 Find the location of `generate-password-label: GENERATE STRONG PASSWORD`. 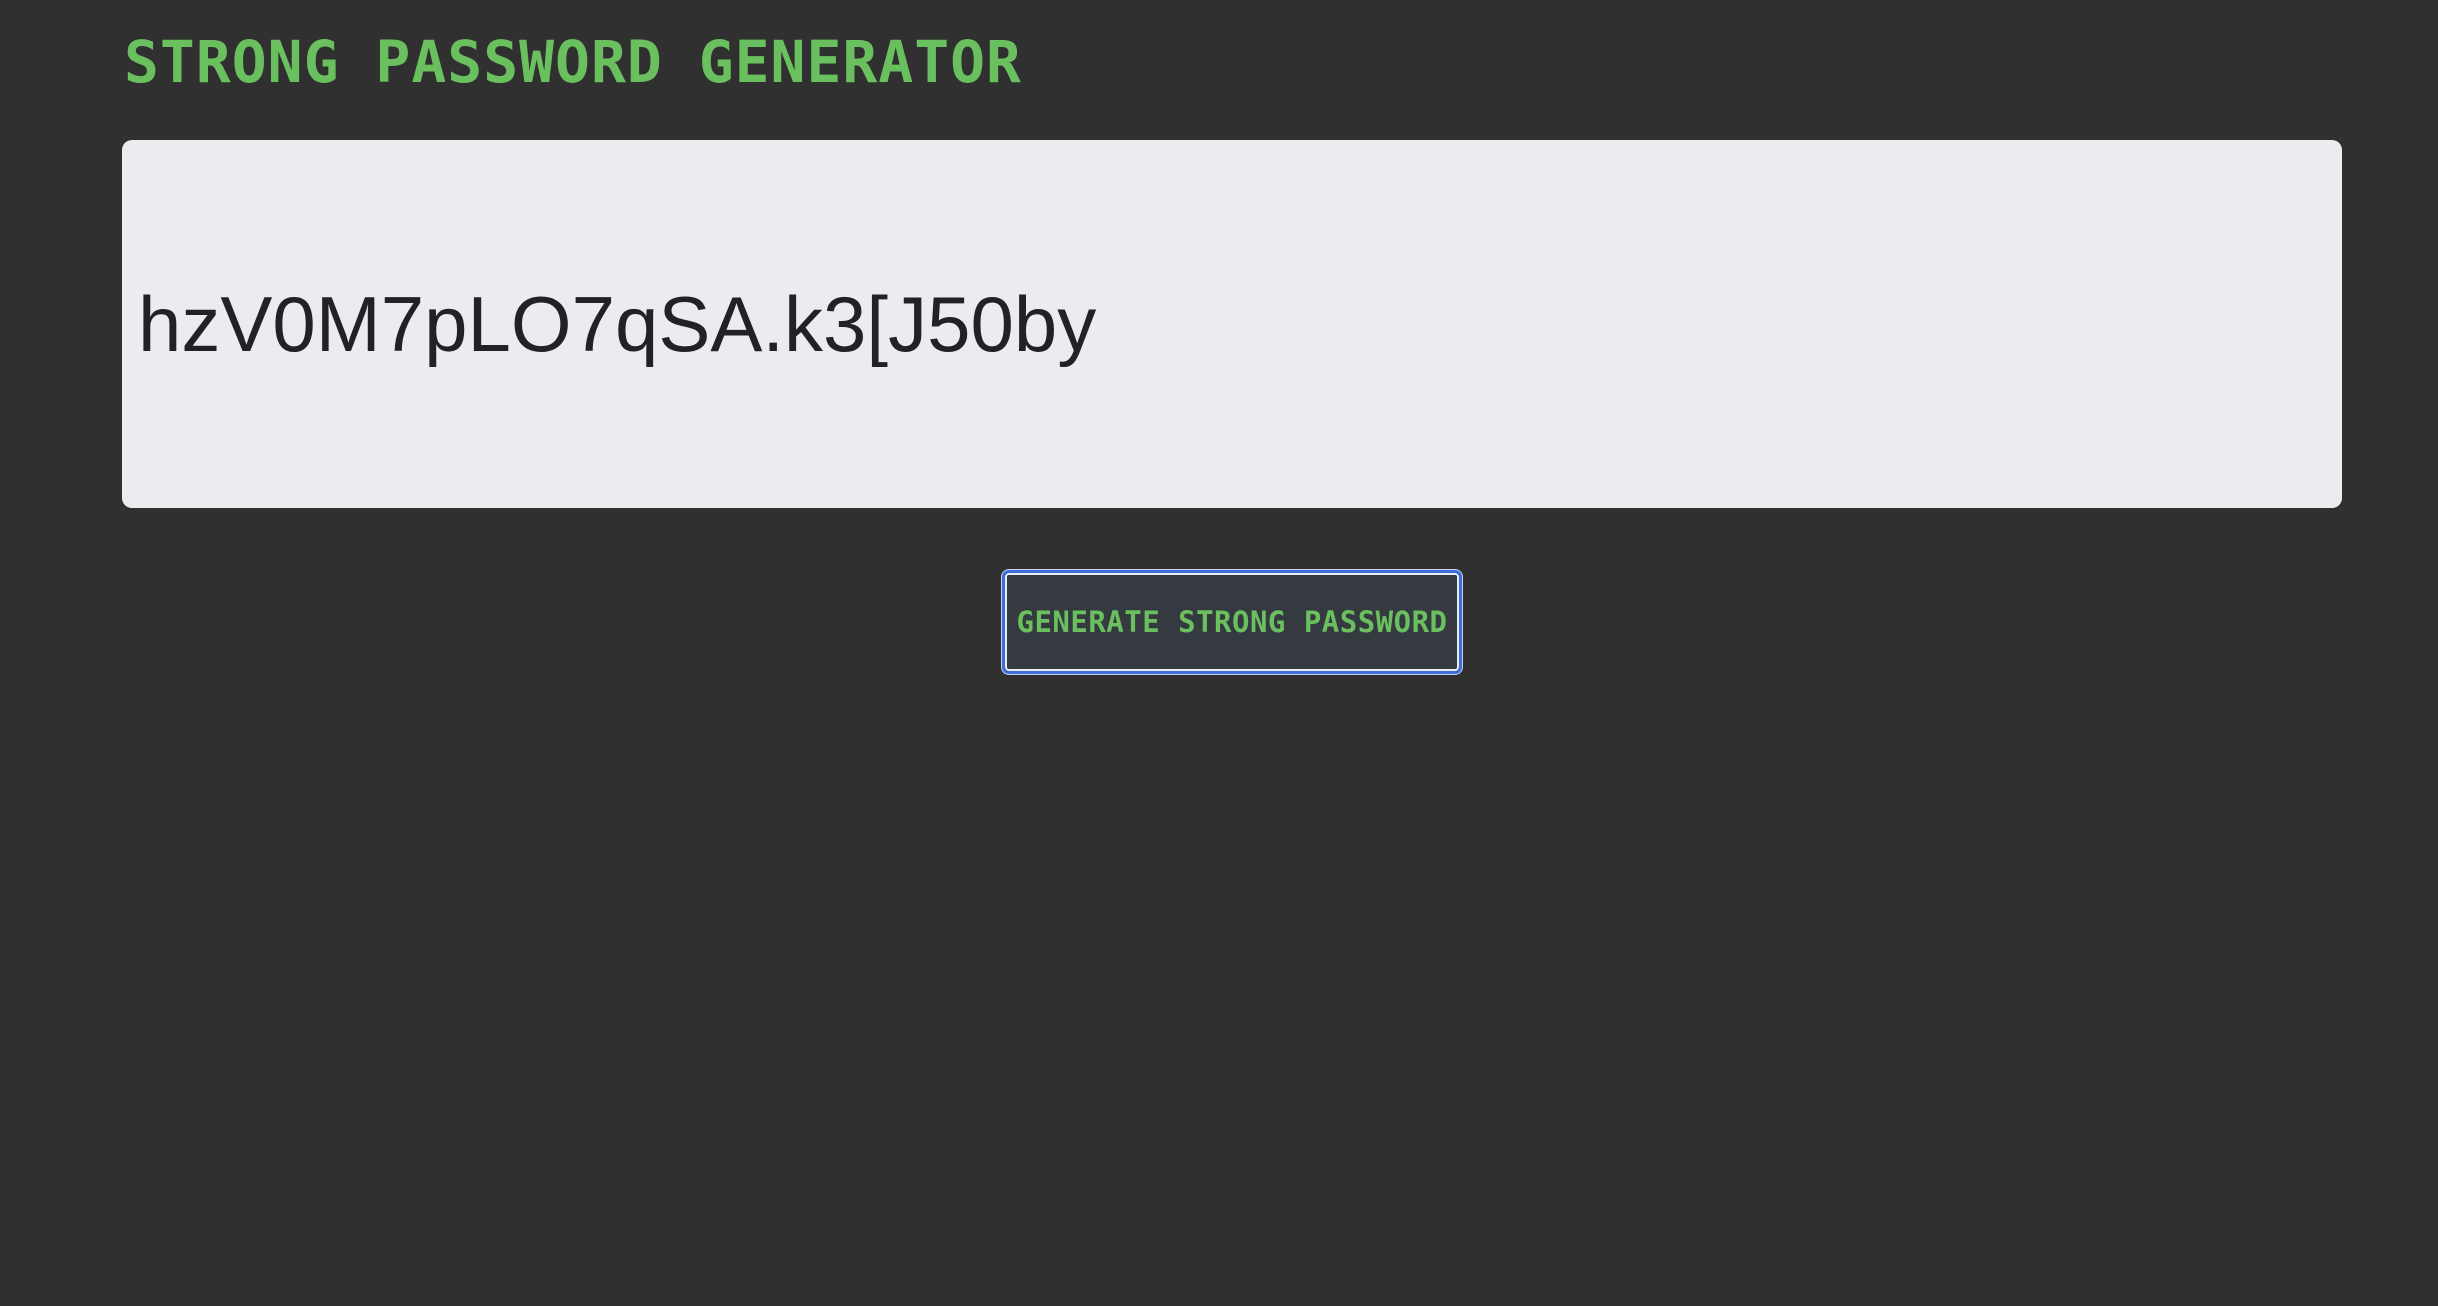

generate-password-label: GENERATE STRONG PASSWORD is located at coordinates (1232, 622).